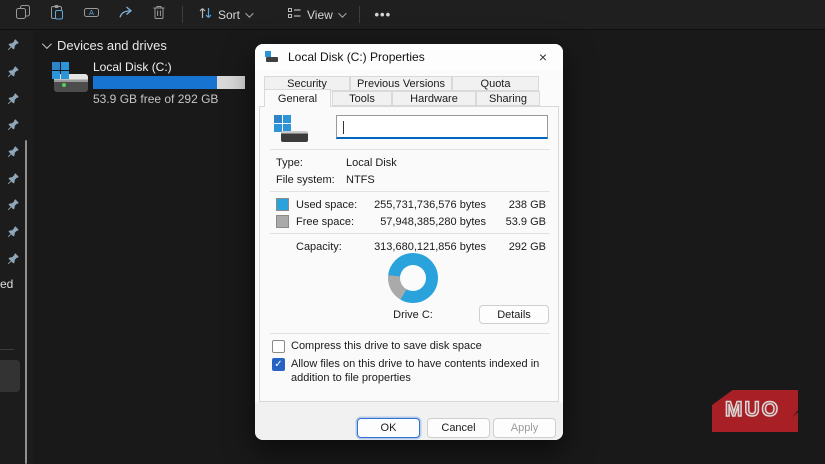 The height and width of the screenshot is (464, 825). Describe the element at coordinates (132, 67) in the screenshot. I see `drive-name: Local Disk (C:)` at that location.